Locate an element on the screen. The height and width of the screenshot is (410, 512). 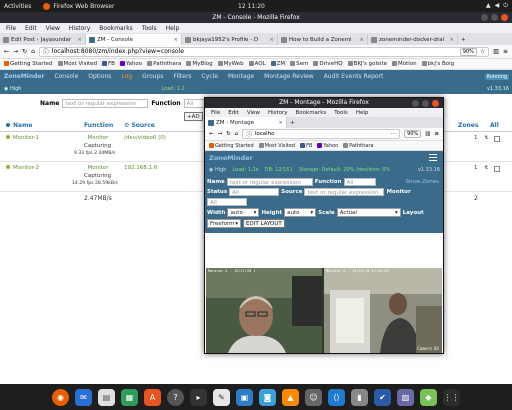
col-function: Function is located at coordinates (98, 125).